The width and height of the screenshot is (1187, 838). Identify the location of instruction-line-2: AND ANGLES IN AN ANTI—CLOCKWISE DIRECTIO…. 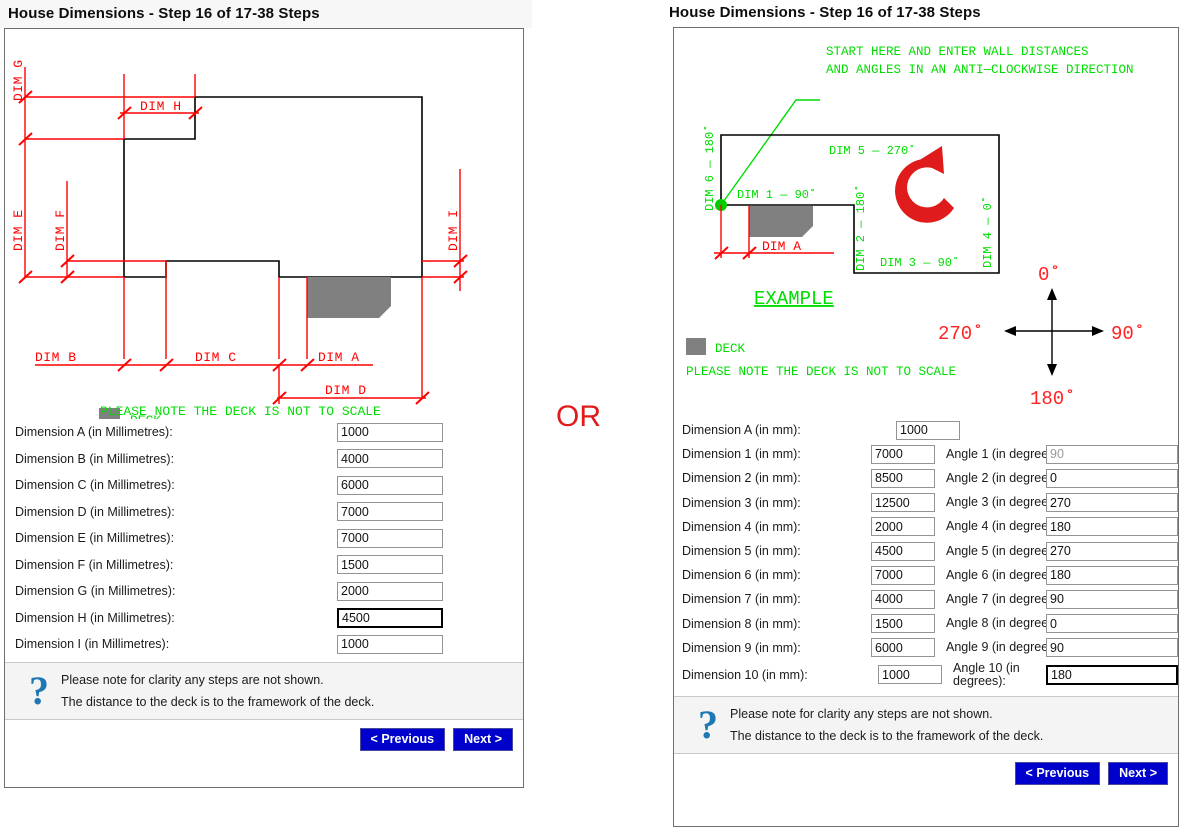
(980, 70).